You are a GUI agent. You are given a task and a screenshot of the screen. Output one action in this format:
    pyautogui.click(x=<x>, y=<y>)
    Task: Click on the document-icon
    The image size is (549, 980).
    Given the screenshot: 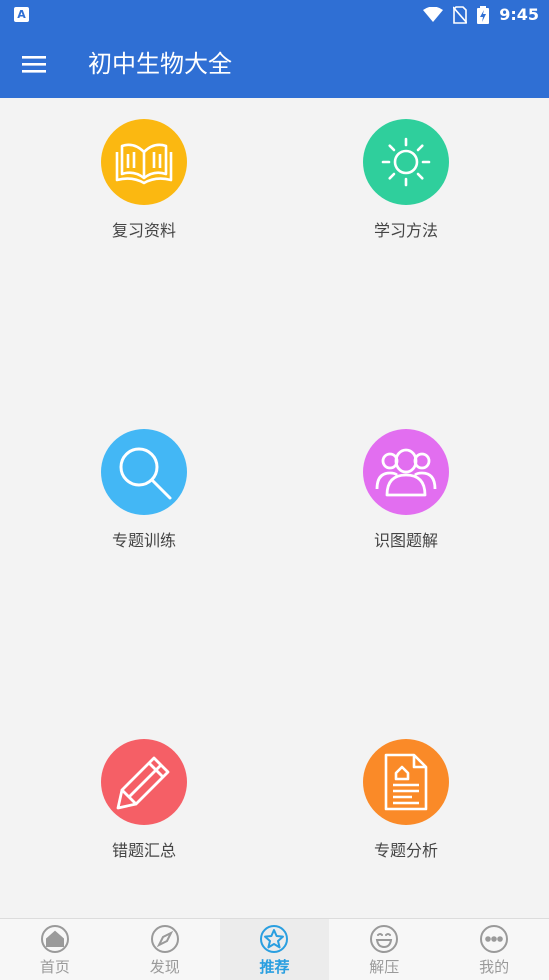 What is the action you would take?
    pyautogui.click(x=406, y=782)
    